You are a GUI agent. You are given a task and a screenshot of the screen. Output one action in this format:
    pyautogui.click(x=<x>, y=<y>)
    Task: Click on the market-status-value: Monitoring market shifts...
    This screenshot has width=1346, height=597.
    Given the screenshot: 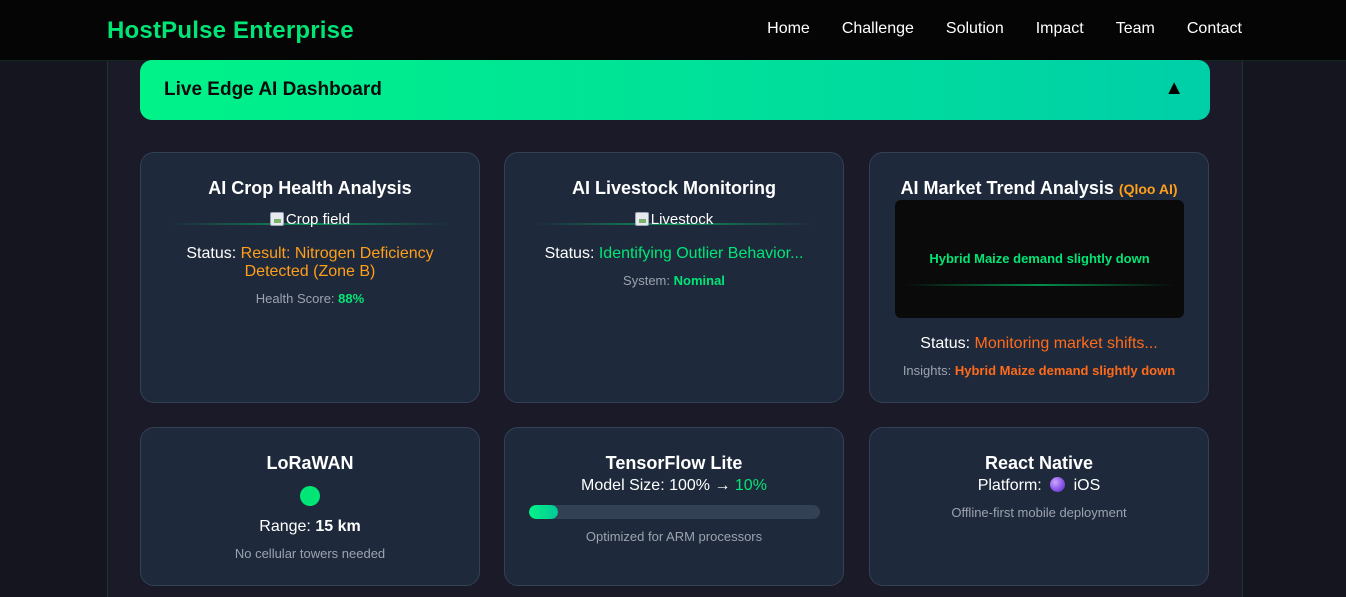 What is the action you would take?
    pyautogui.click(x=1066, y=343)
    